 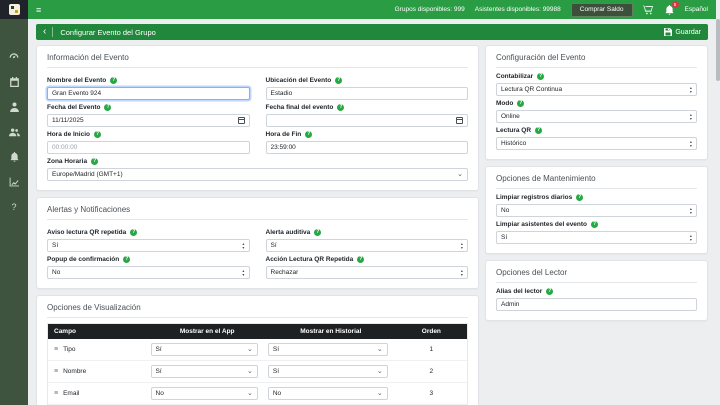 What do you see at coordinates (366, 147) in the screenshot?
I see `end-time-input` at bounding box center [366, 147].